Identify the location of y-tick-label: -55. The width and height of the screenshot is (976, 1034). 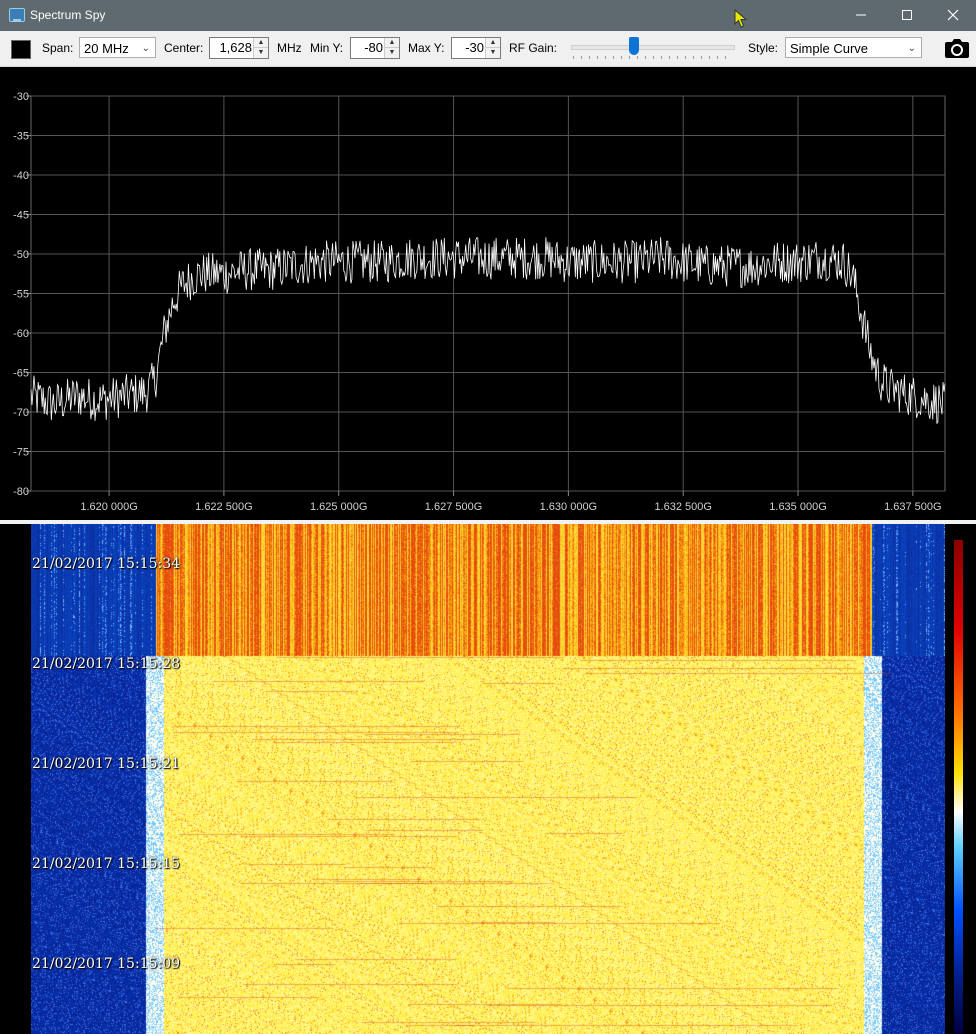
(21, 295).